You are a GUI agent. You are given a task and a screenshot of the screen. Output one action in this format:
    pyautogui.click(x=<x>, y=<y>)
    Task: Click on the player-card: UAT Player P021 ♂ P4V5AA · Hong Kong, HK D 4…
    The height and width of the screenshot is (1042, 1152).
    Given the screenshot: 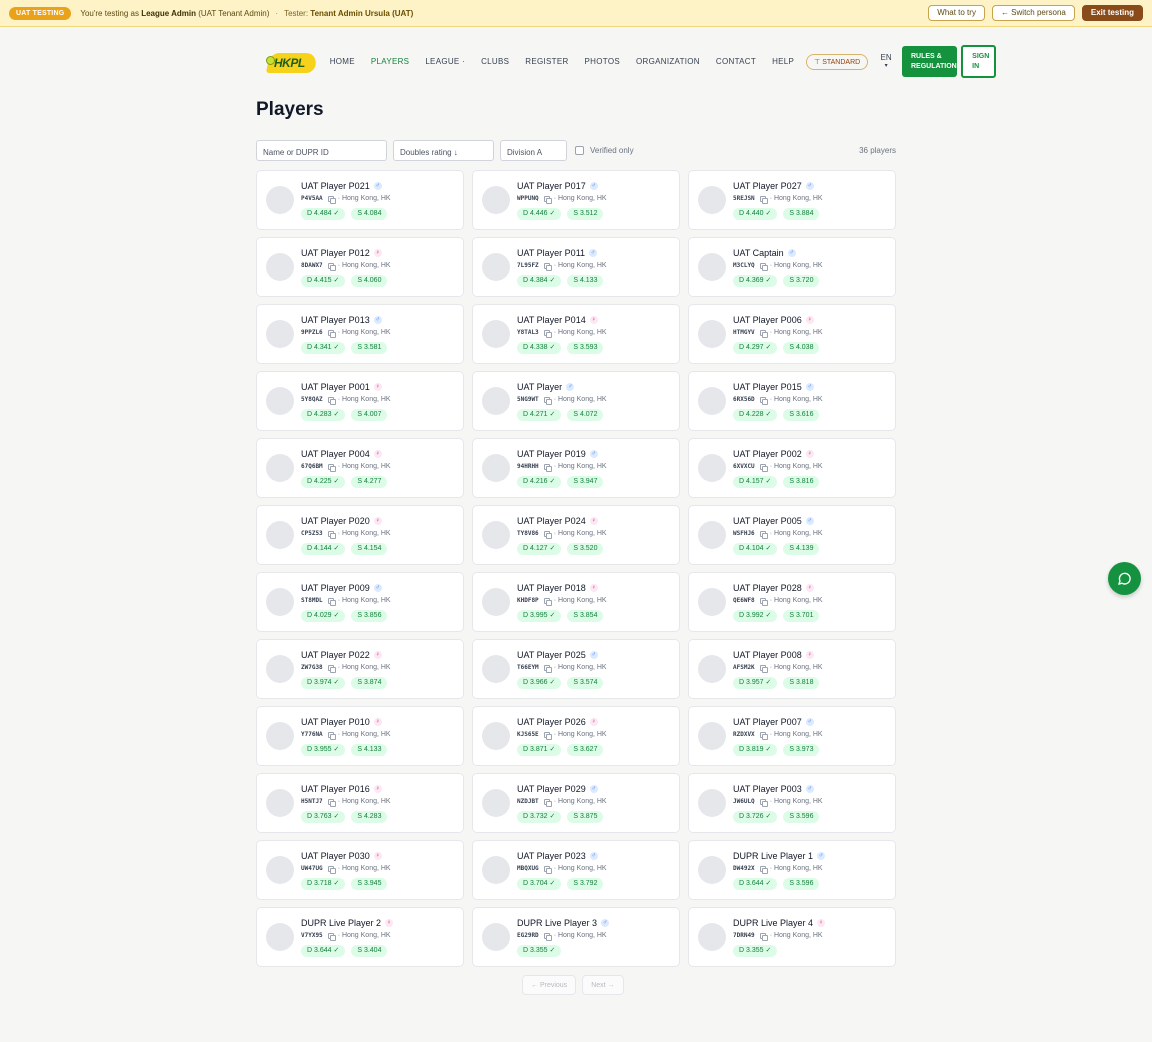 What is the action you would take?
    pyautogui.click(x=360, y=200)
    